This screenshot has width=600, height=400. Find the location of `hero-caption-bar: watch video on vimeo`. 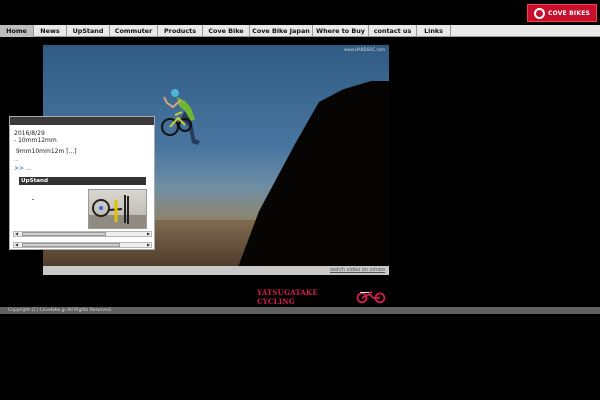

hero-caption-bar: watch video on vimeo is located at coordinates (216, 270).